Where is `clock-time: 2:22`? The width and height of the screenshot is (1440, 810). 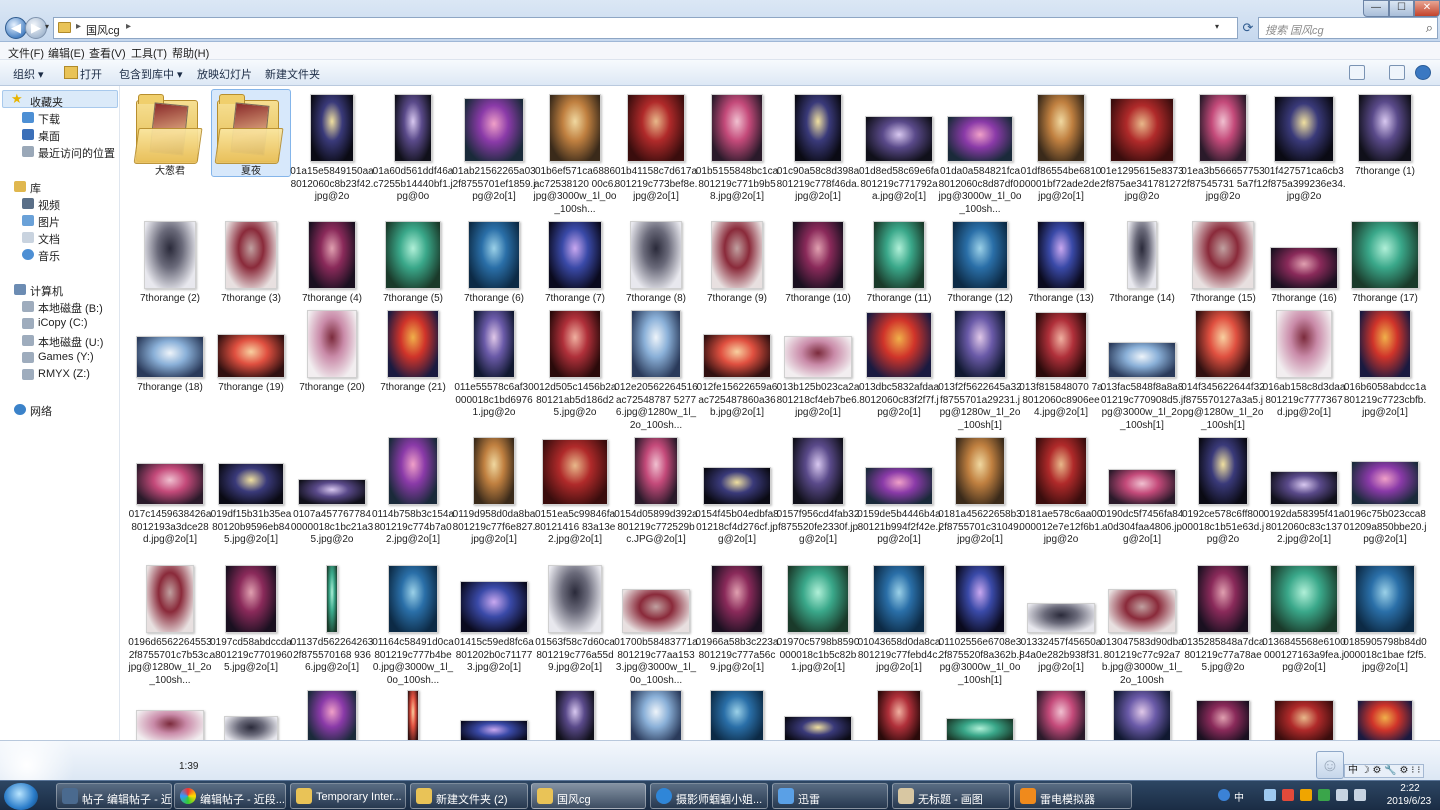
clock-time: 2:22 is located at coordinates (1410, 788).